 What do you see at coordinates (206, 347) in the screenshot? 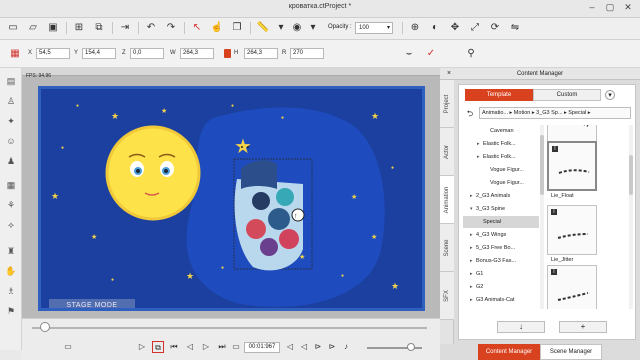
I see `next-frame-icon: ▷` at bounding box center [206, 347].